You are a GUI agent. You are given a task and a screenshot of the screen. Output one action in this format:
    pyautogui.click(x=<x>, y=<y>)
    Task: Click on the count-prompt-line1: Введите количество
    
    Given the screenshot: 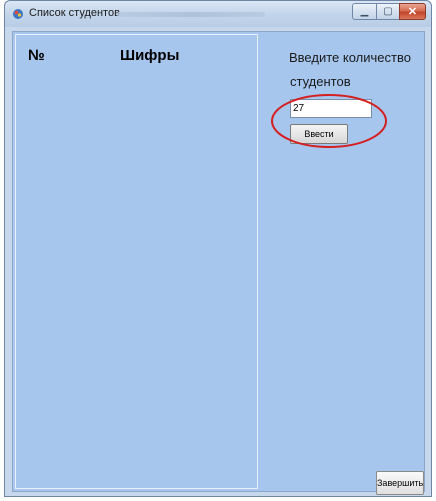 What is the action you would take?
    pyautogui.click(x=350, y=57)
    